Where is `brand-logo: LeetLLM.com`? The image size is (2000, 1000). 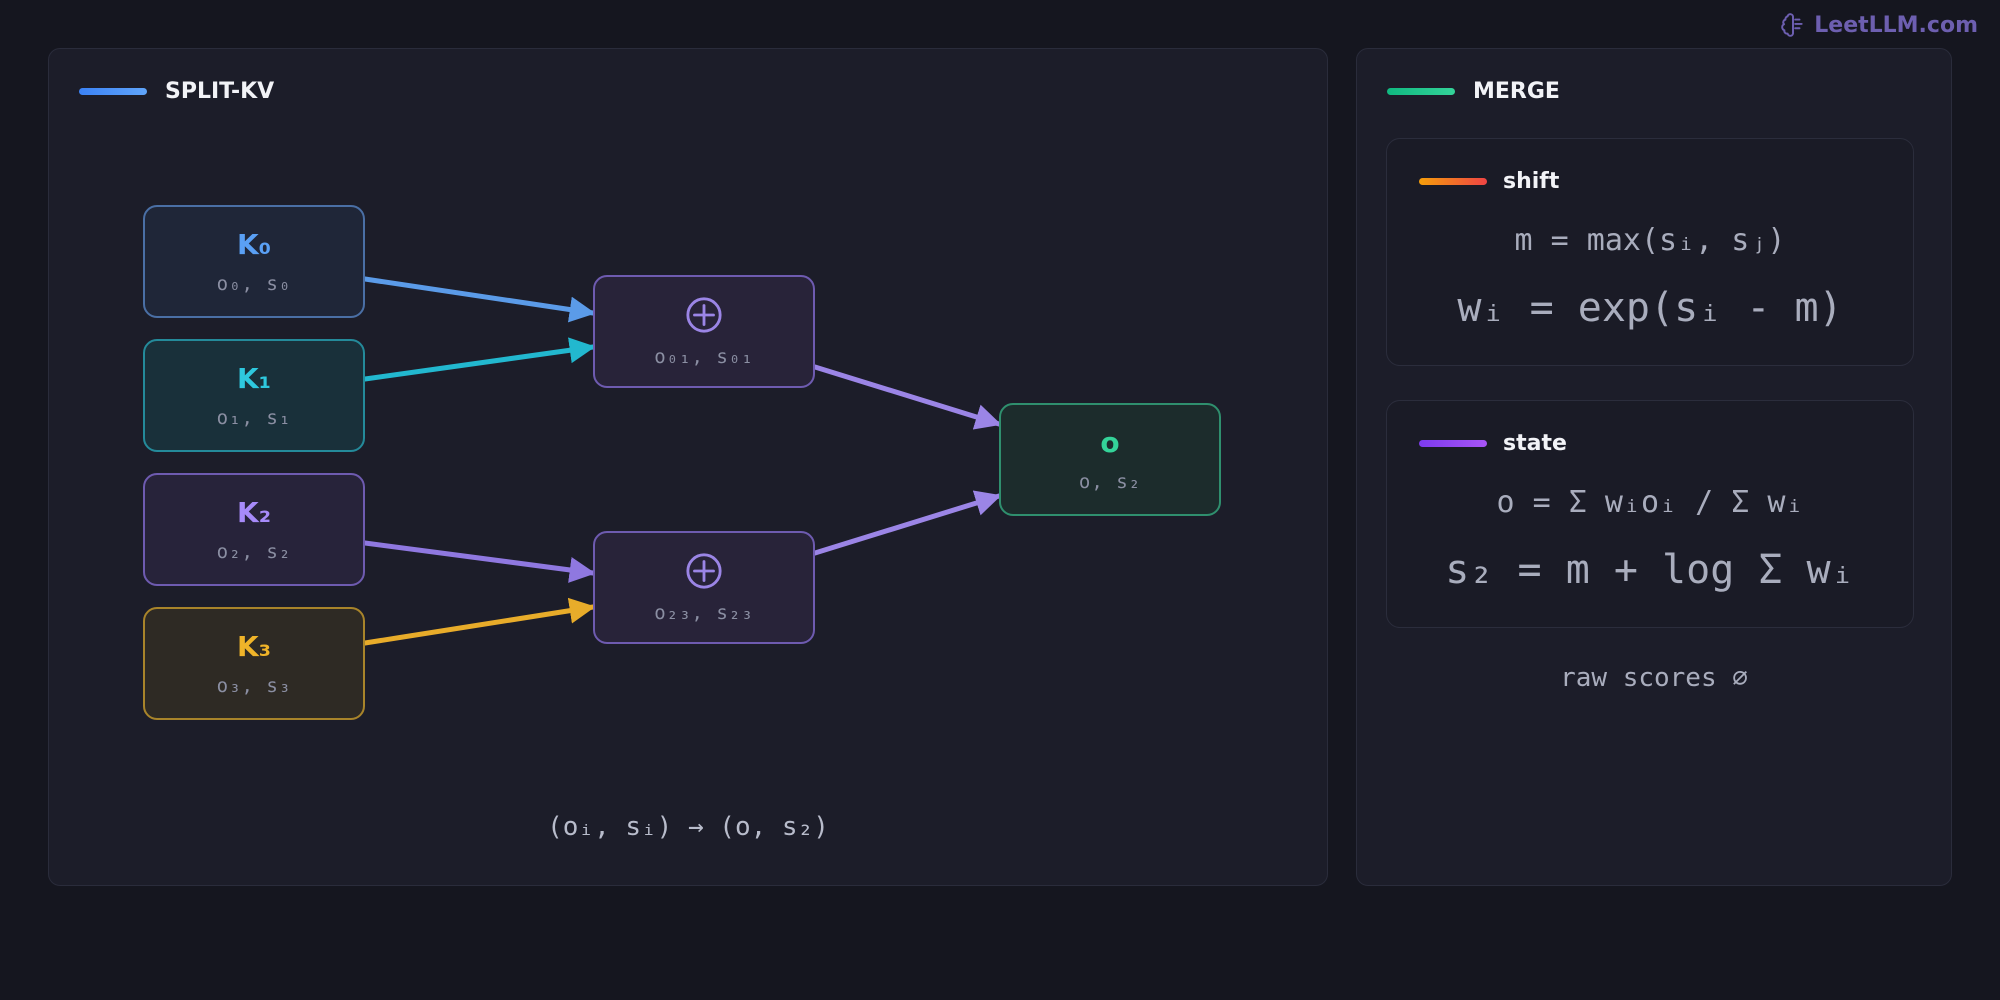 brand-logo: LeetLLM.com is located at coordinates (1879, 25).